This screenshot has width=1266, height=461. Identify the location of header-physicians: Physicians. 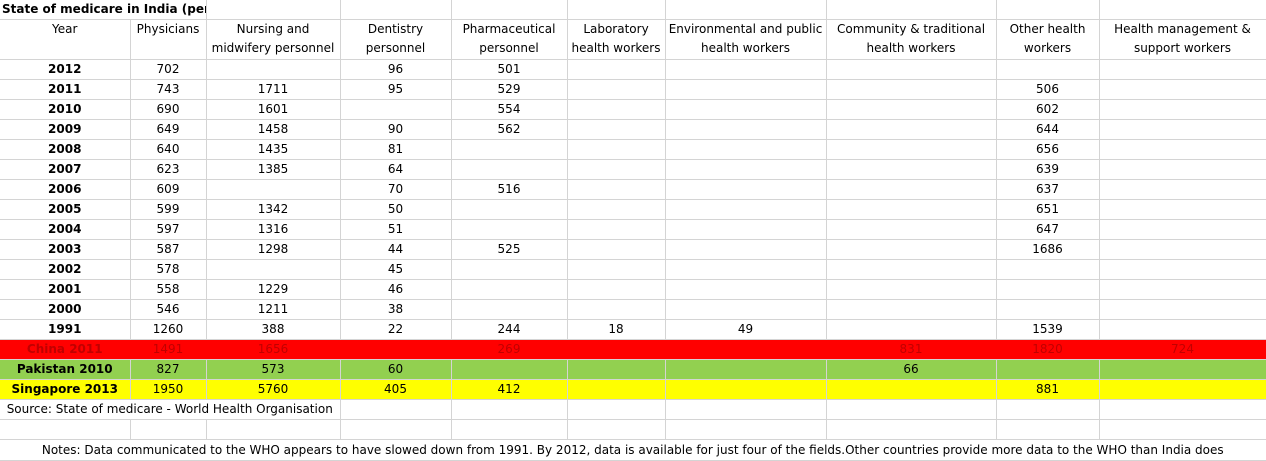
(168, 39).